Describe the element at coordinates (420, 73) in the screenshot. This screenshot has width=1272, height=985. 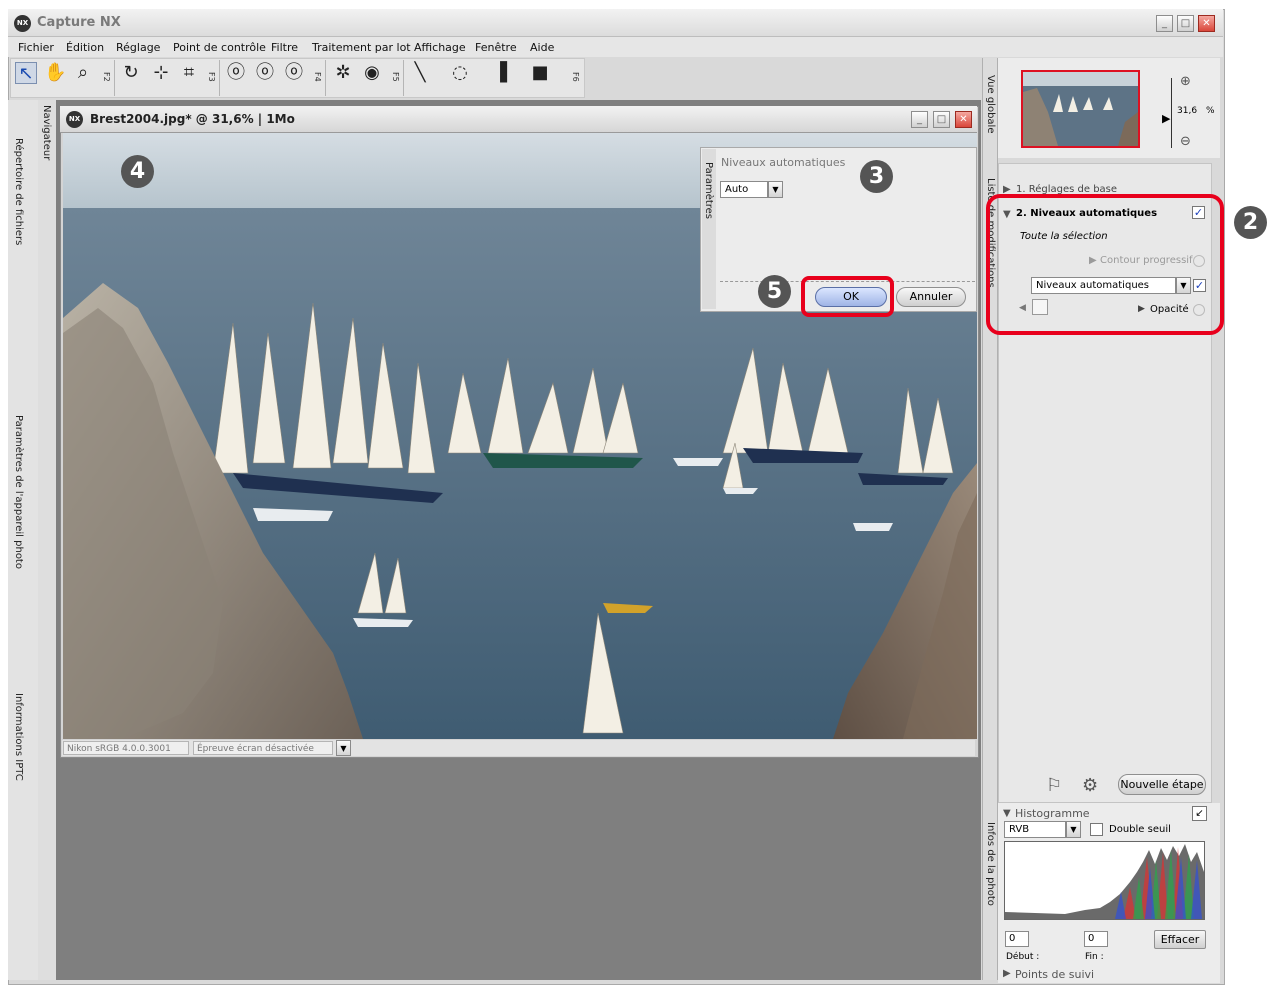
I see `brush-icon: ╲` at that location.